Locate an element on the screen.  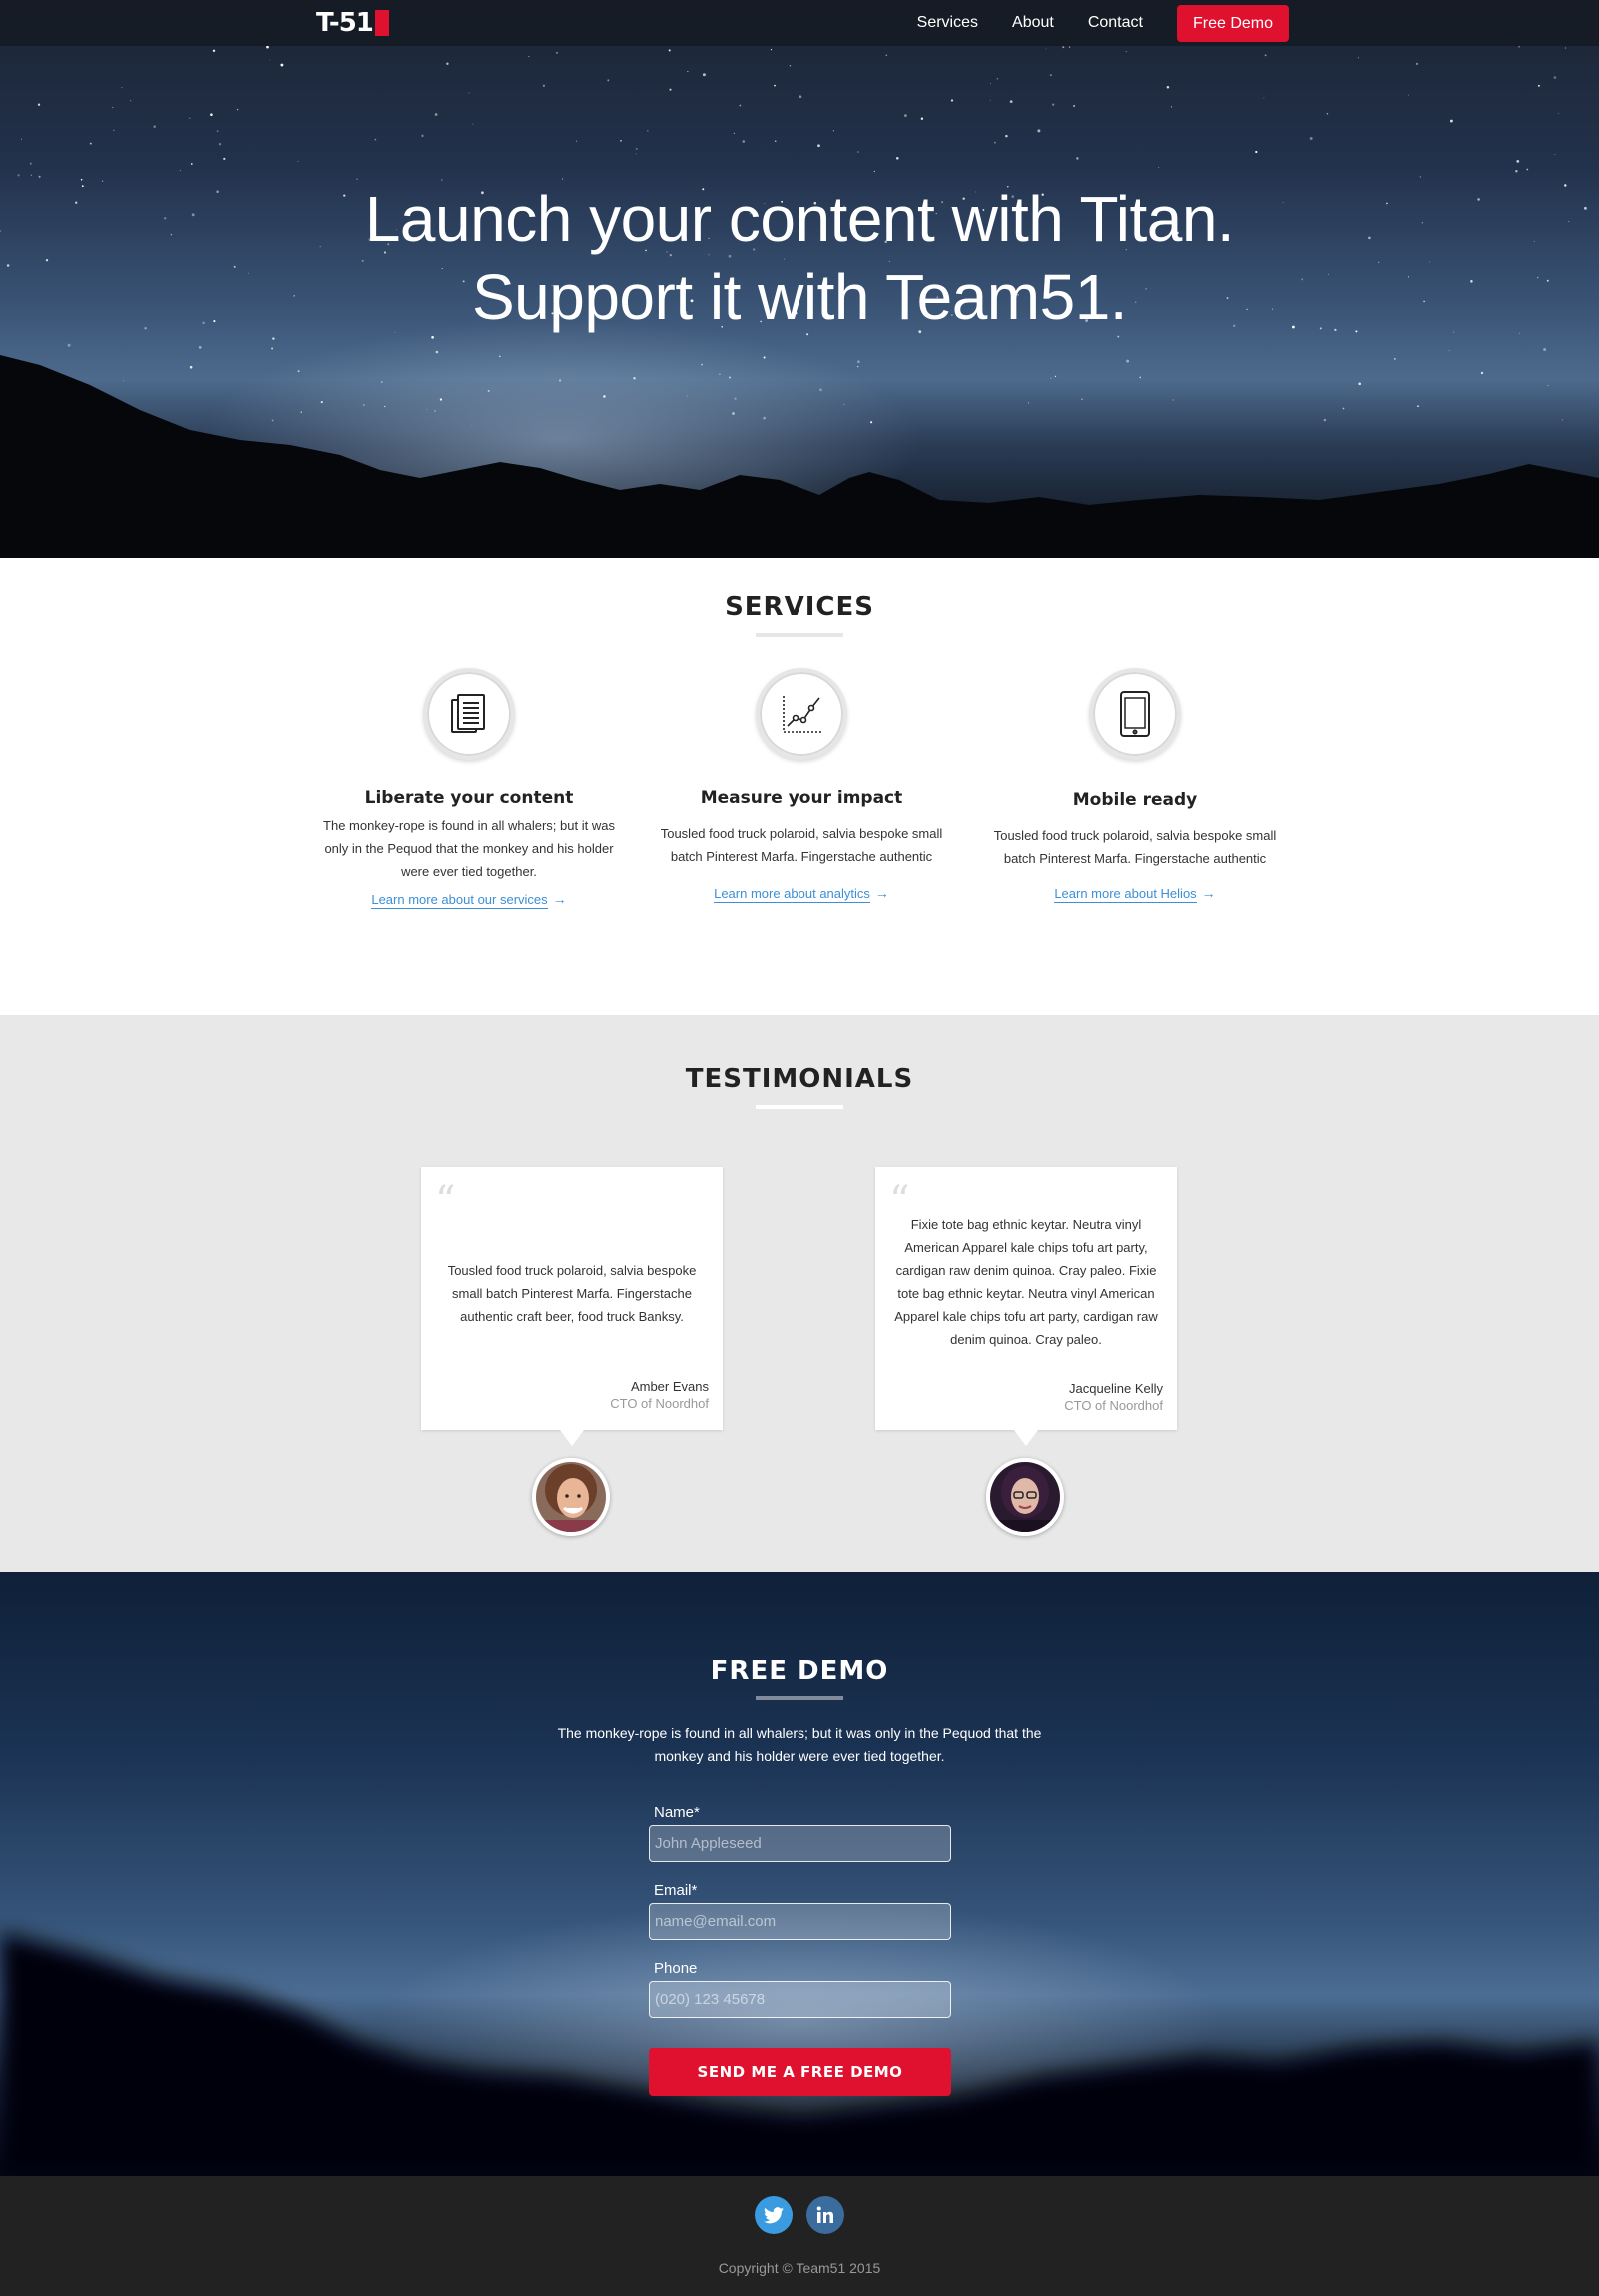
services-title-rule is located at coordinates (799, 635).